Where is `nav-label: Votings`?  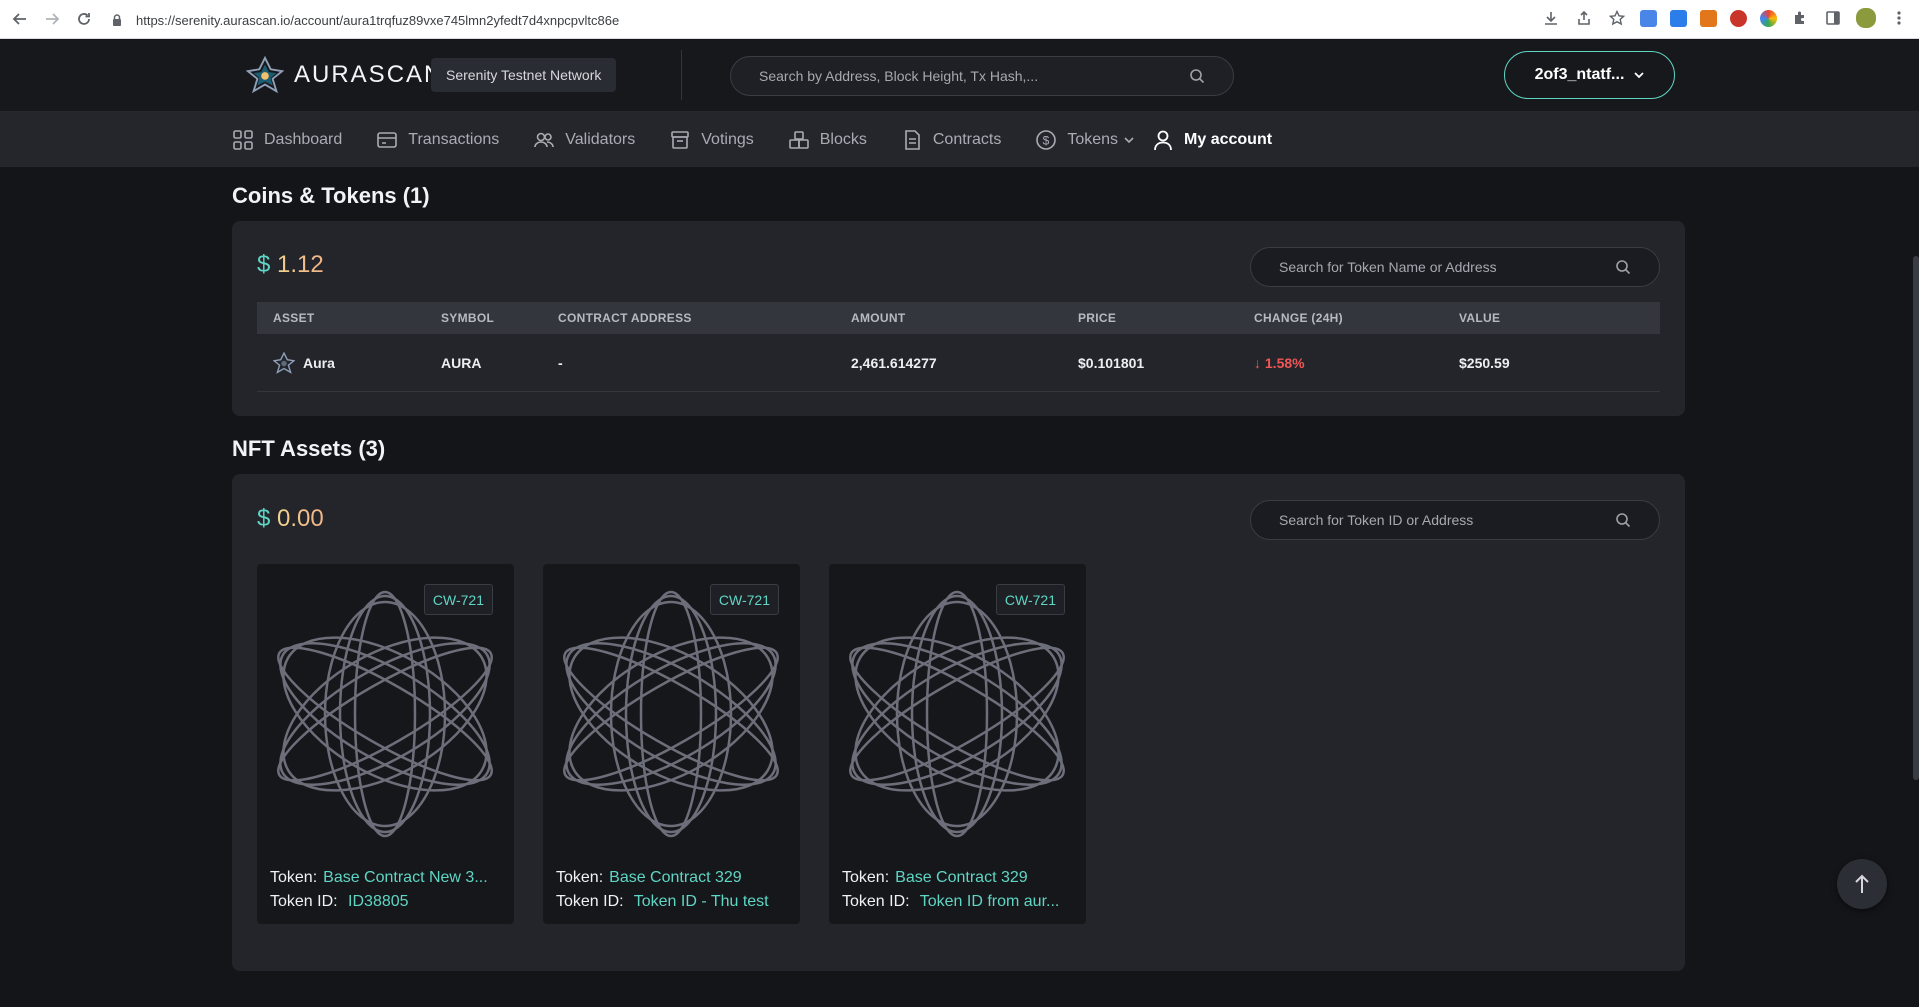
nav-label: Votings is located at coordinates (727, 139).